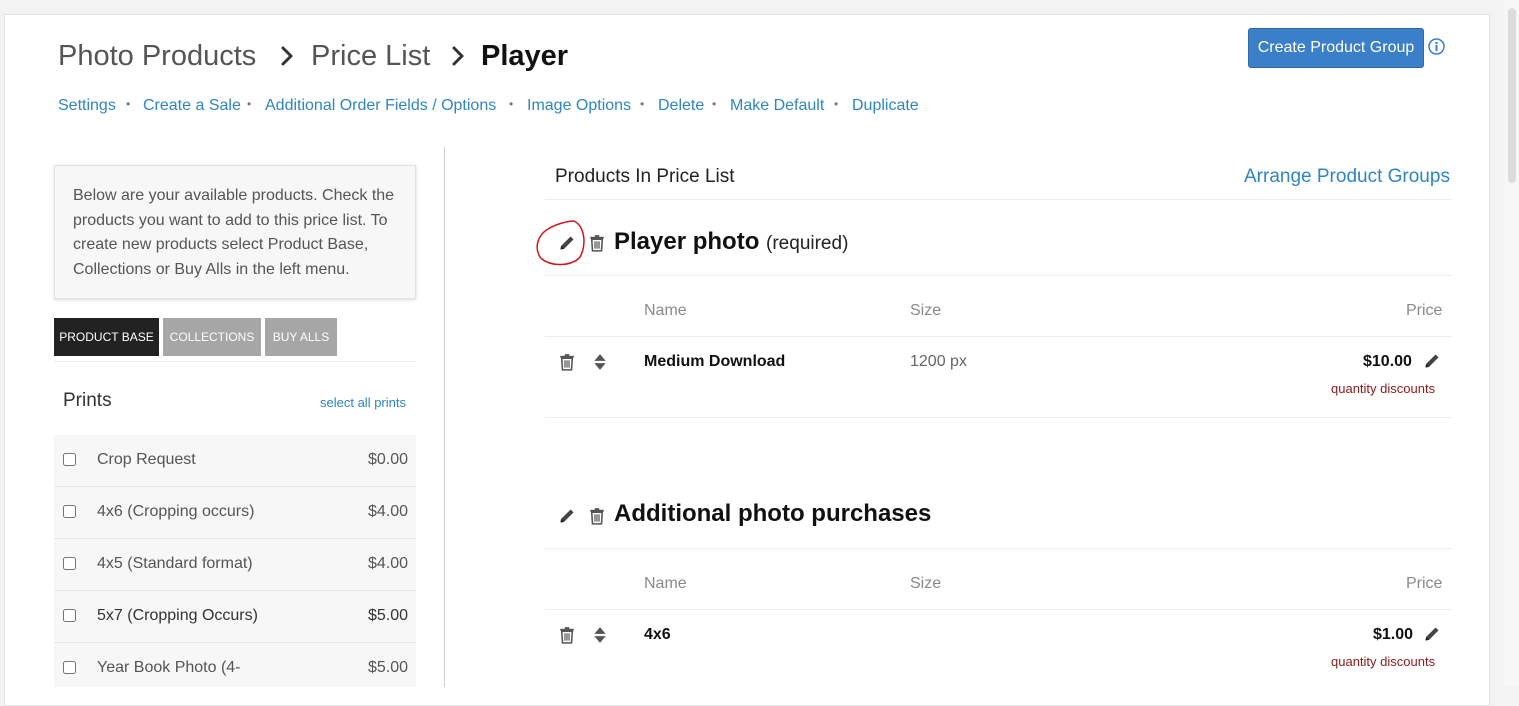 This screenshot has width=1519, height=706. Describe the element at coordinates (715, 361) in the screenshot. I see `item-name: Medium Download` at that location.